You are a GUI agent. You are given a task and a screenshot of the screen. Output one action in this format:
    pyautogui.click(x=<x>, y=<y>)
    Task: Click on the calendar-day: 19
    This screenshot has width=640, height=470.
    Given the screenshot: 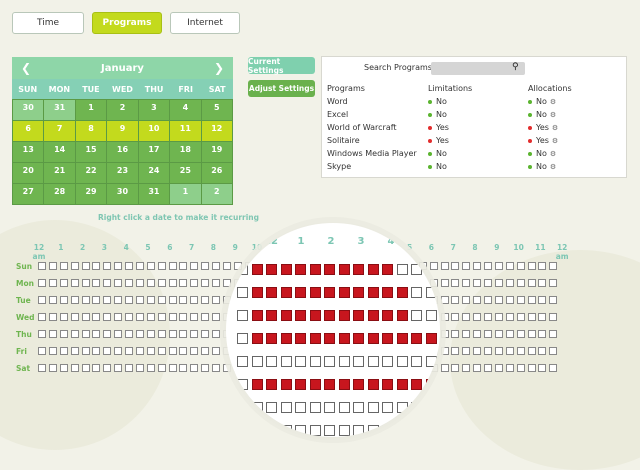 What is the action you would take?
    pyautogui.click(x=216, y=152)
    